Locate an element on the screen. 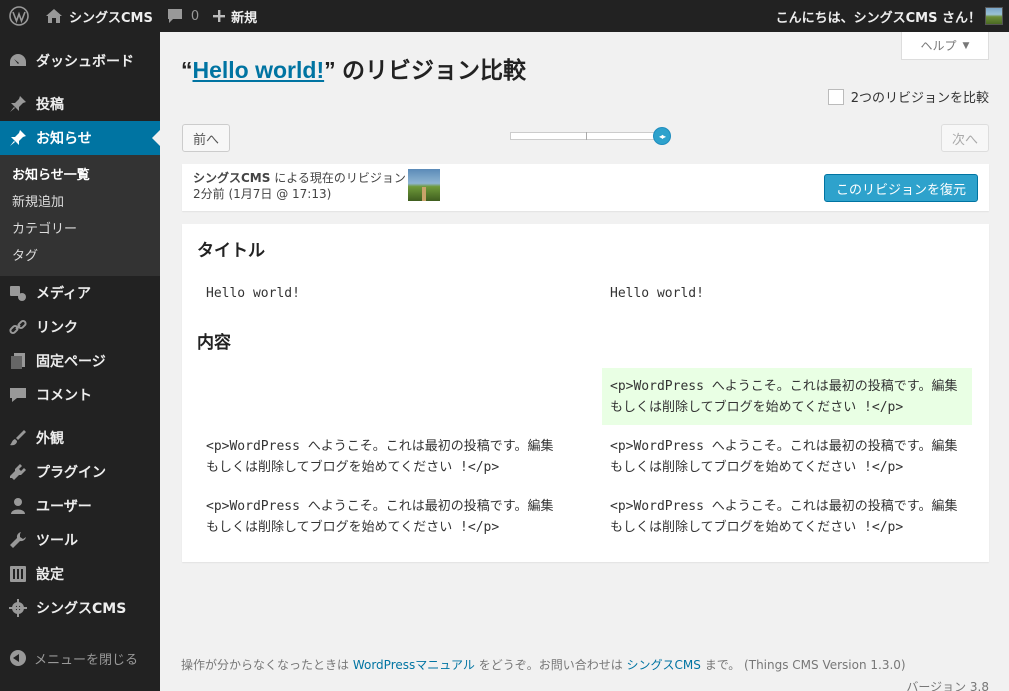 The width and height of the screenshot is (1009, 691). page-title-text: ” のリビジョン比較 is located at coordinates (425, 70).